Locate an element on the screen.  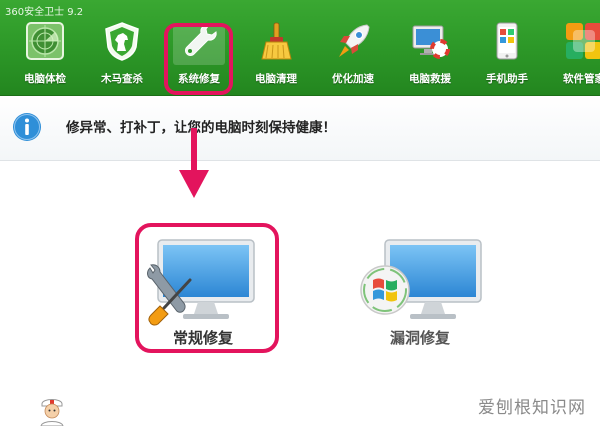
monitor-lifebuoy-icon is located at coordinates (431, 42).